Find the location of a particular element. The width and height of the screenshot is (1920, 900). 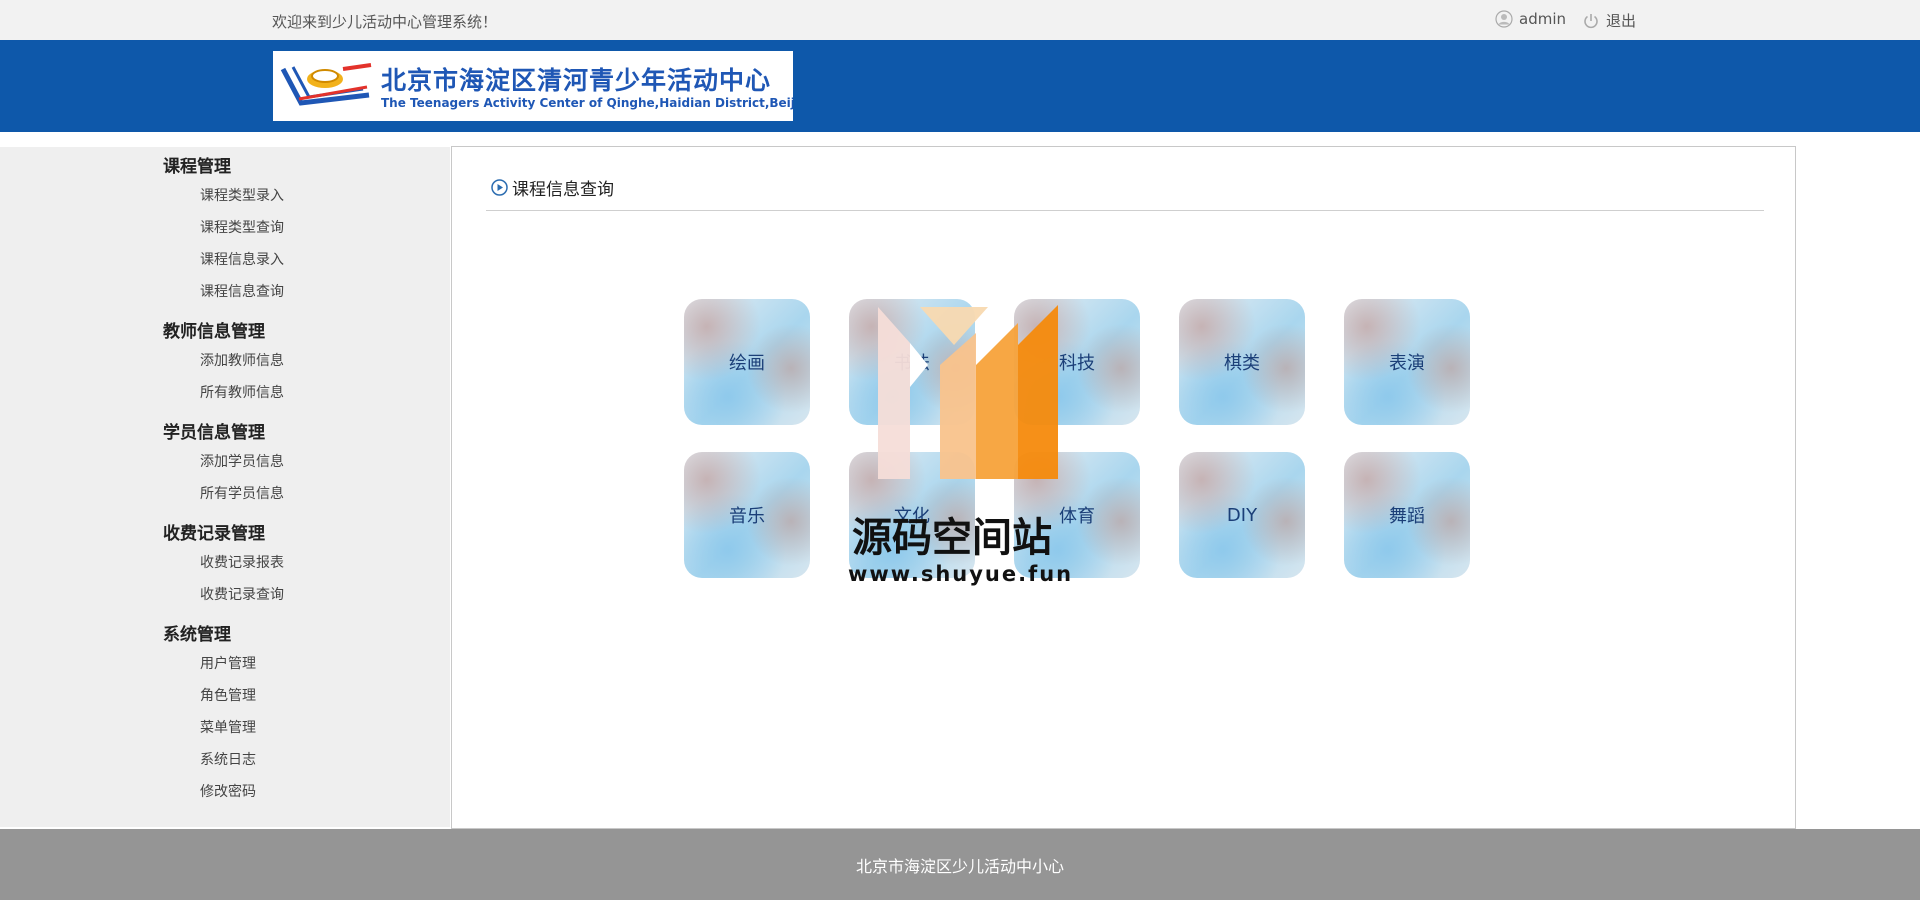

sidebar-item-roles: 角色管理 is located at coordinates (228, 695).